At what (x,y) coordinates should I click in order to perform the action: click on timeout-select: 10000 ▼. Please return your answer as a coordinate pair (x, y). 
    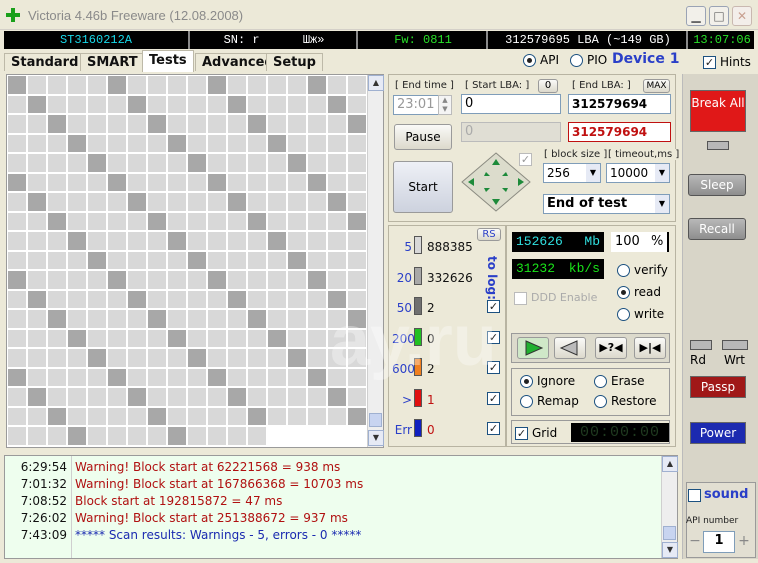
    Looking at the image, I should click on (638, 173).